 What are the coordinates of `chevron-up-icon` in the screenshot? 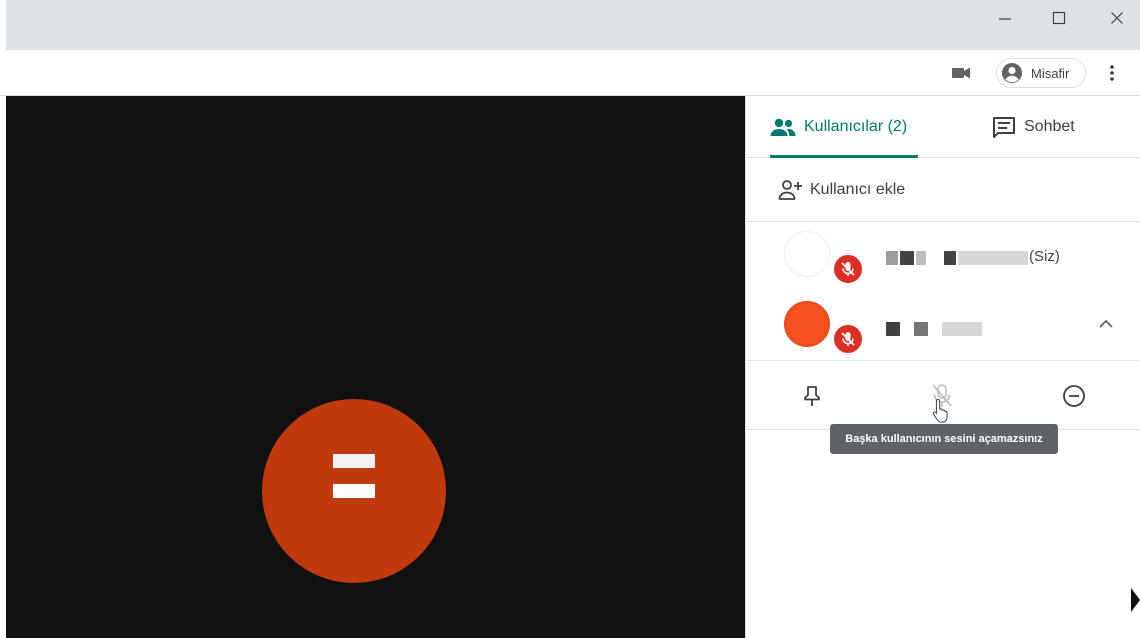 It's located at (1106, 323).